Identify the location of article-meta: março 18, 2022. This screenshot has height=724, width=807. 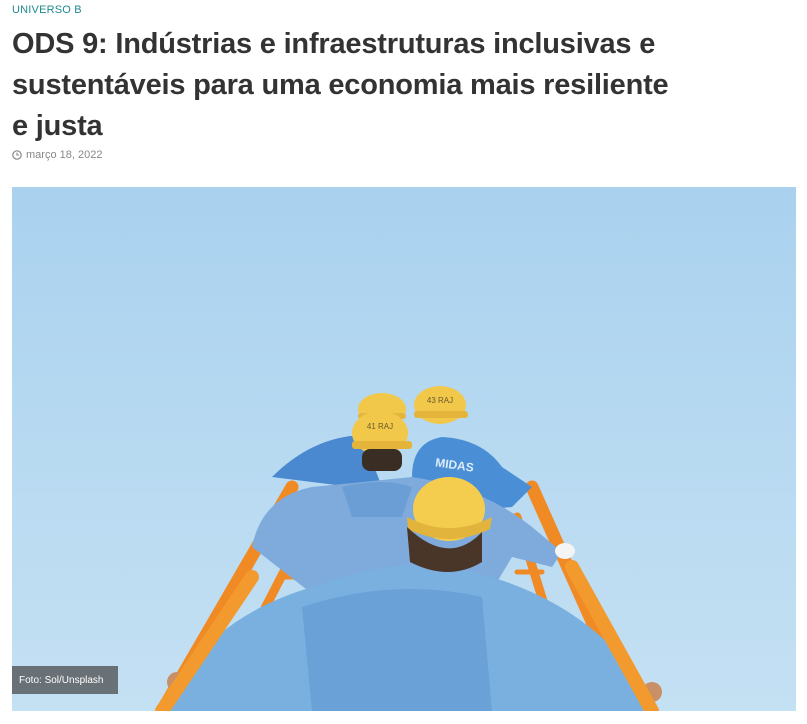
(57, 155).